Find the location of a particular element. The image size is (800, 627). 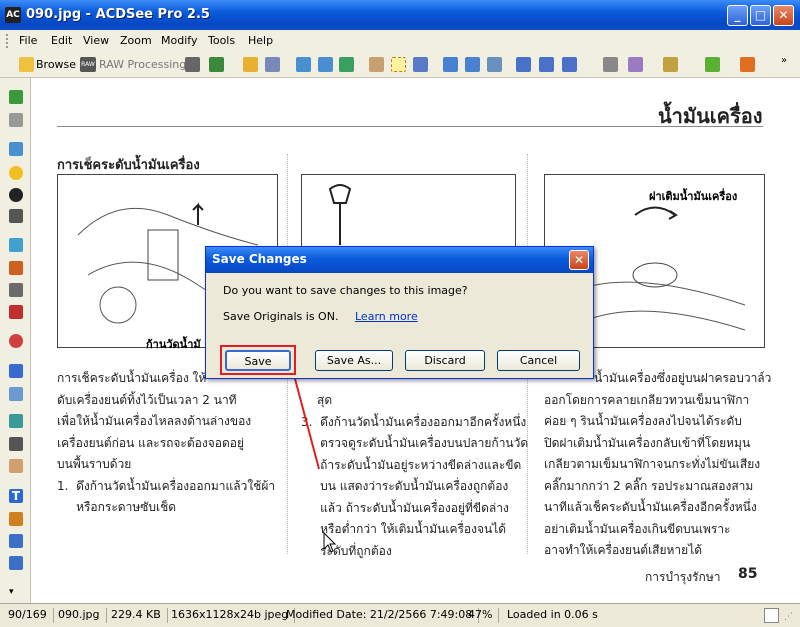

text-tool-icon: T is located at coordinates (16, 496).